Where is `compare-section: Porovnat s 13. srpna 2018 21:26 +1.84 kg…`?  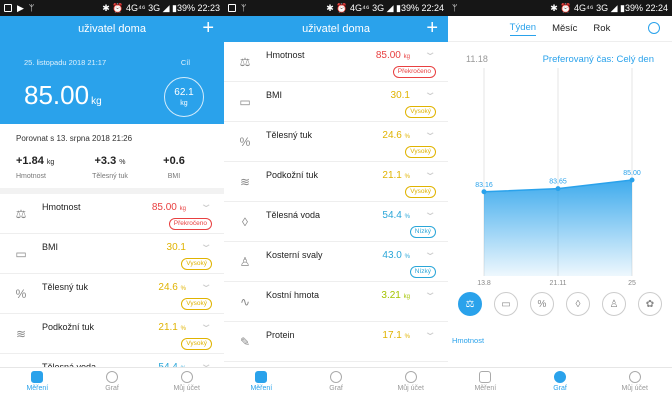 compare-section: Porovnat s 13. srpna 2018 21:26 +1.84 kg… is located at coordinates (112, 152).